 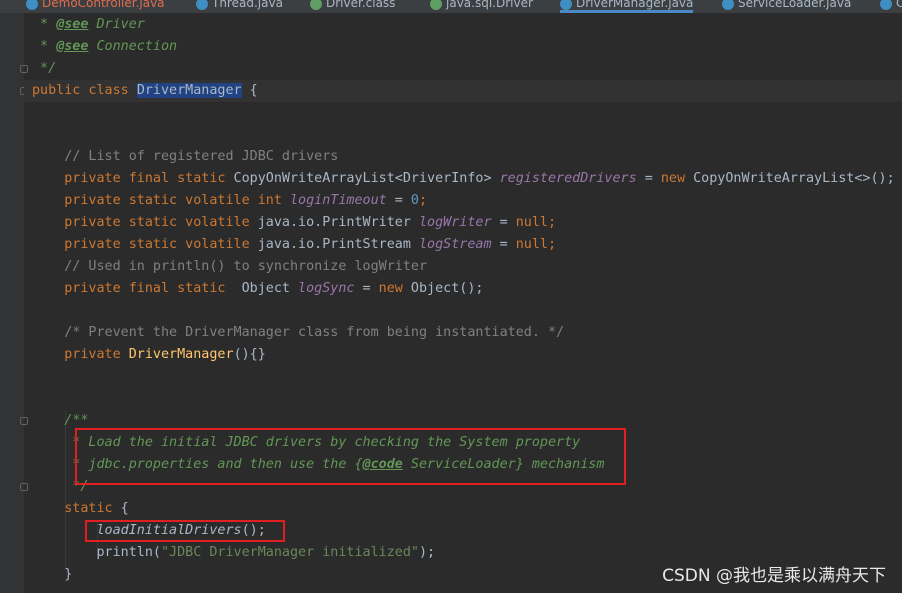 I want to click on tab-serviceloader: ServiceLoader.java, so click(x=786, y=6).